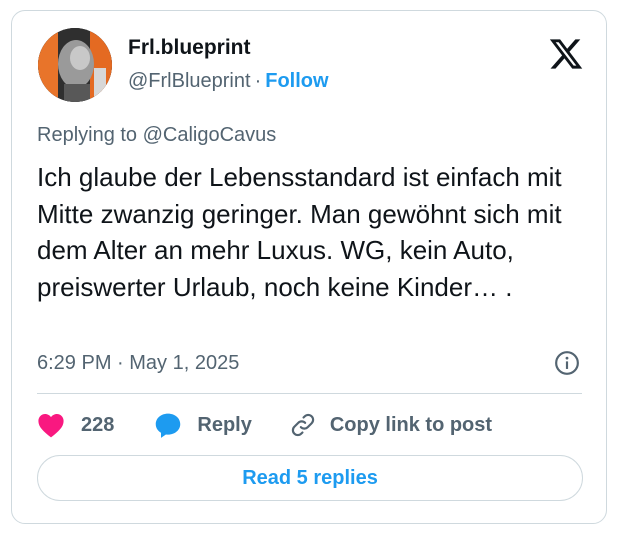 The width and height of the screenshot is (620, 538). Describe the element at coordinates (296, 81) in the screenshot. I see `follow-button: Follow` at that location.